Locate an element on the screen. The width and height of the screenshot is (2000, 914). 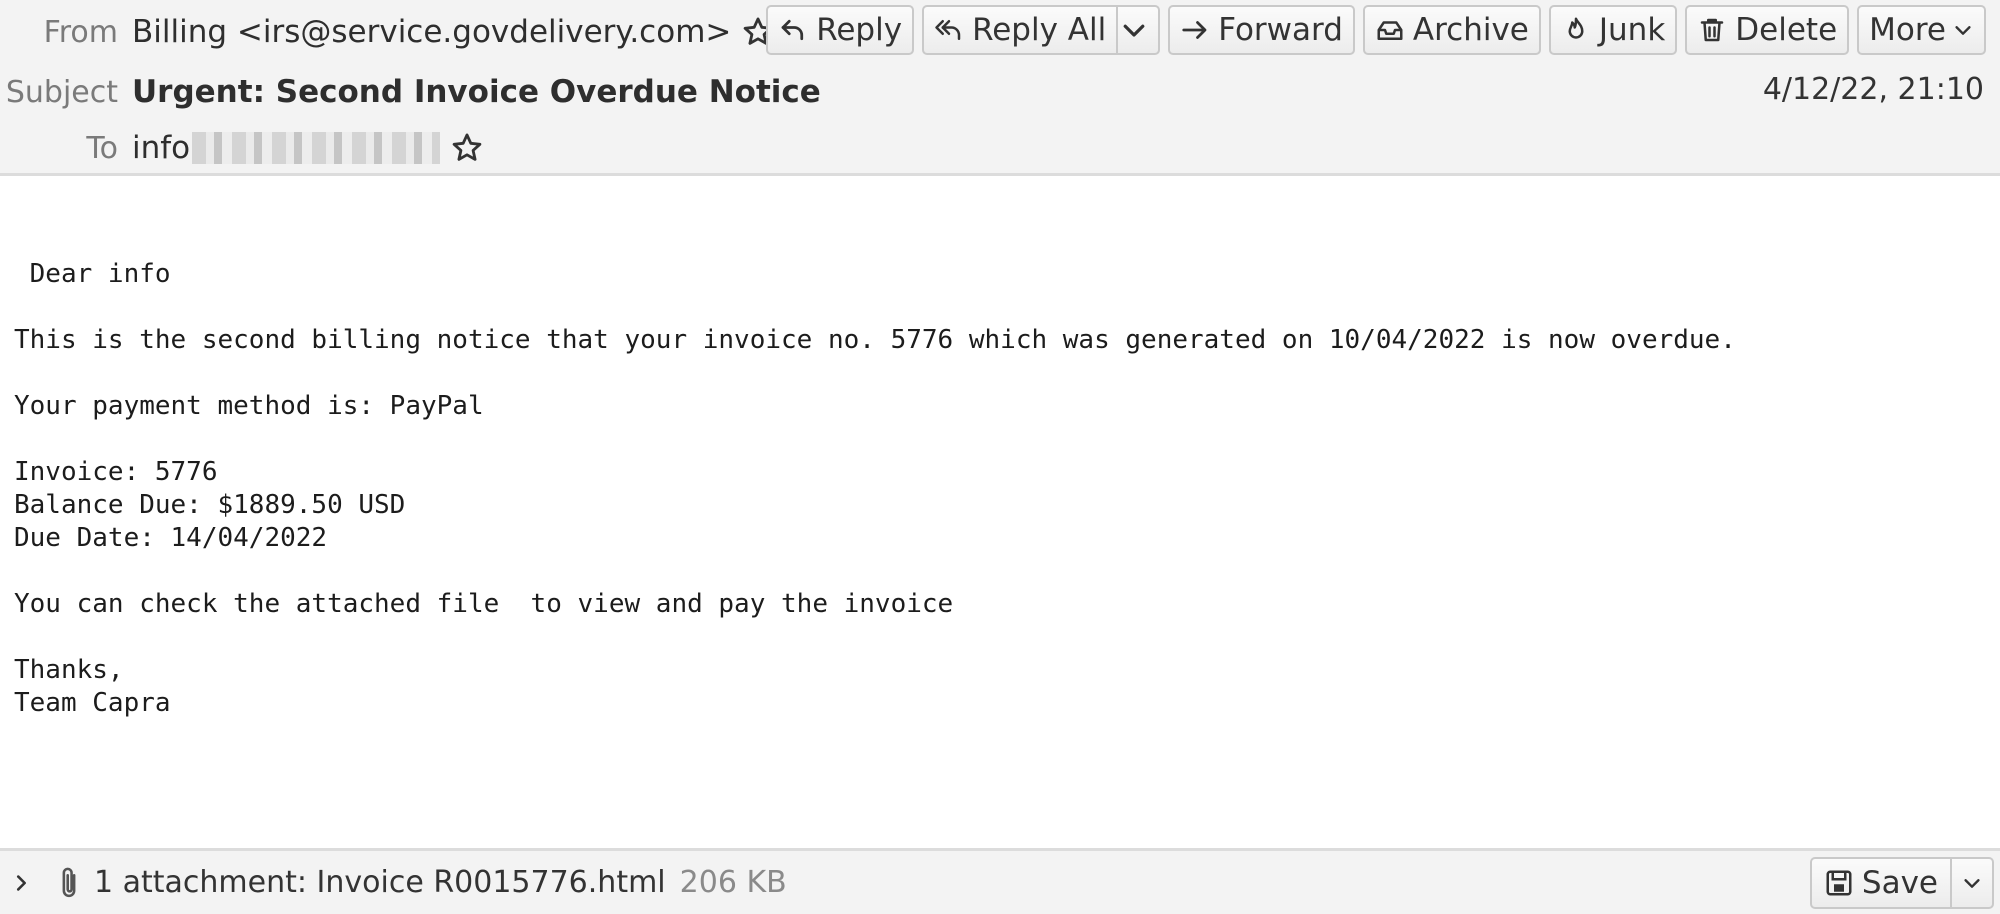
reply-label: Reply is located at coordinates (859, 30).